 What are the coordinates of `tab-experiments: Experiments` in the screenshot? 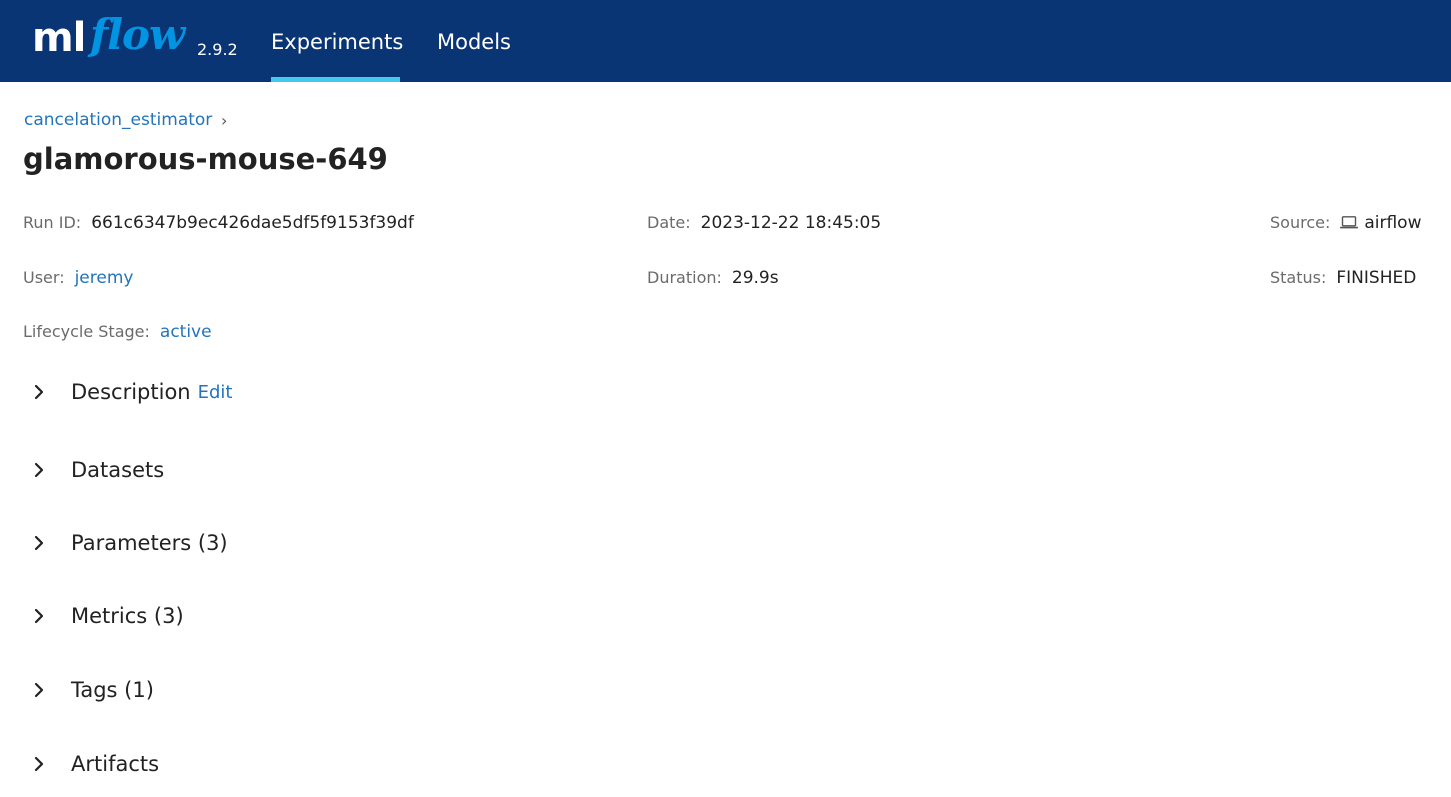 It's located at (337, 41).